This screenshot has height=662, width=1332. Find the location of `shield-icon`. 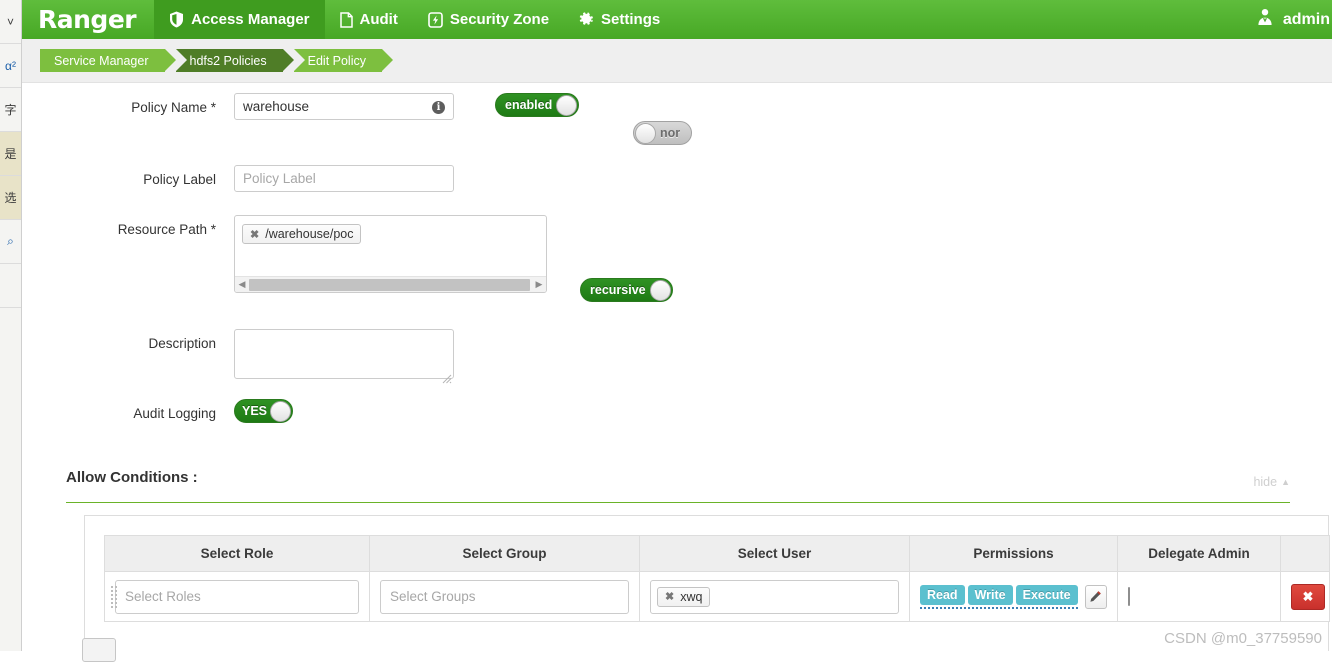

shield-icon is located at coordinates (176, 19).